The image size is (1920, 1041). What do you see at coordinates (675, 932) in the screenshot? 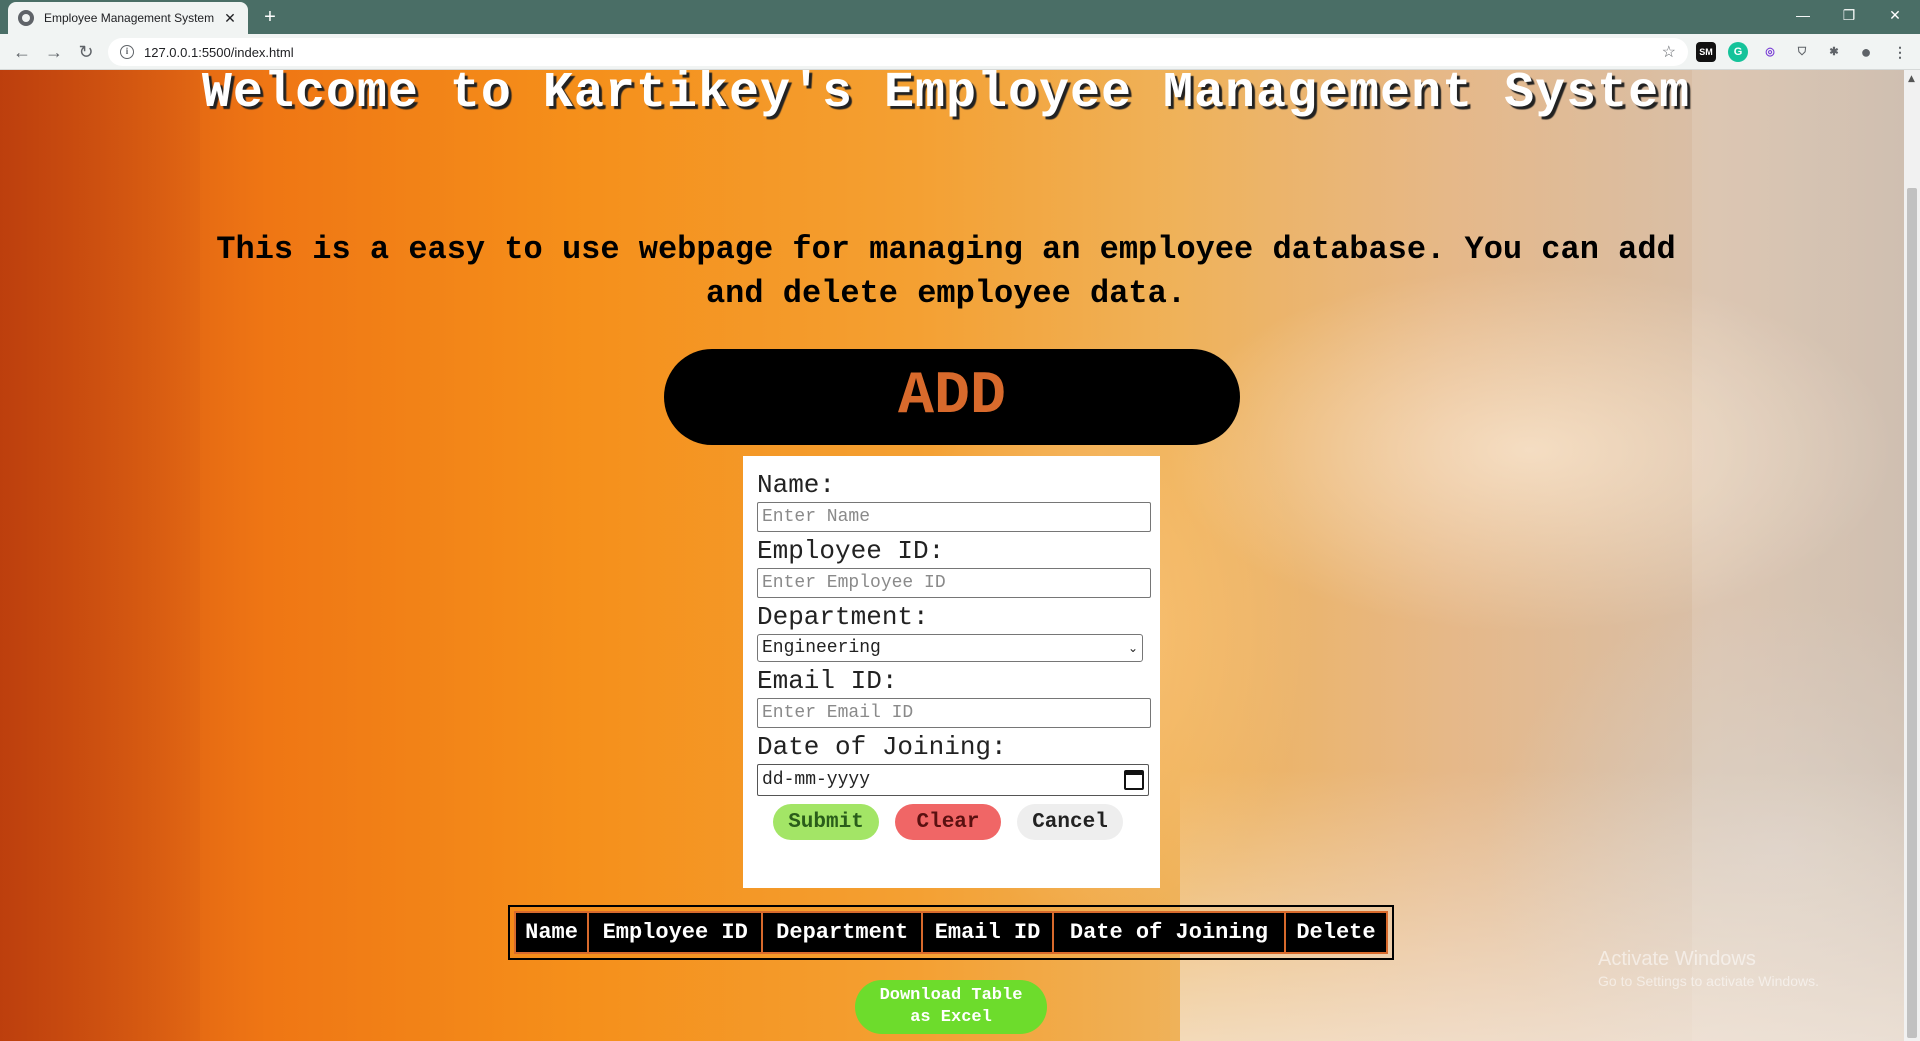
I see `column-header-employee-id: Employee ID` at bounding box center [675, 932].